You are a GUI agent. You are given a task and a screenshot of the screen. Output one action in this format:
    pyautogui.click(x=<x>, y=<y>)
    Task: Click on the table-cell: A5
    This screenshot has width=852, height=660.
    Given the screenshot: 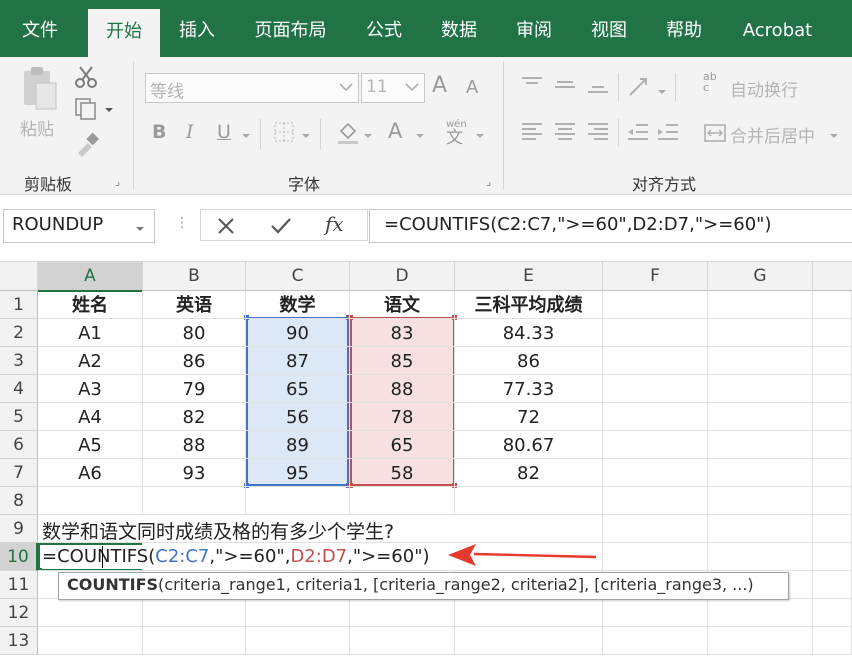 What is the action you would take?
    pyautogui.click(x=90, y=445)
    